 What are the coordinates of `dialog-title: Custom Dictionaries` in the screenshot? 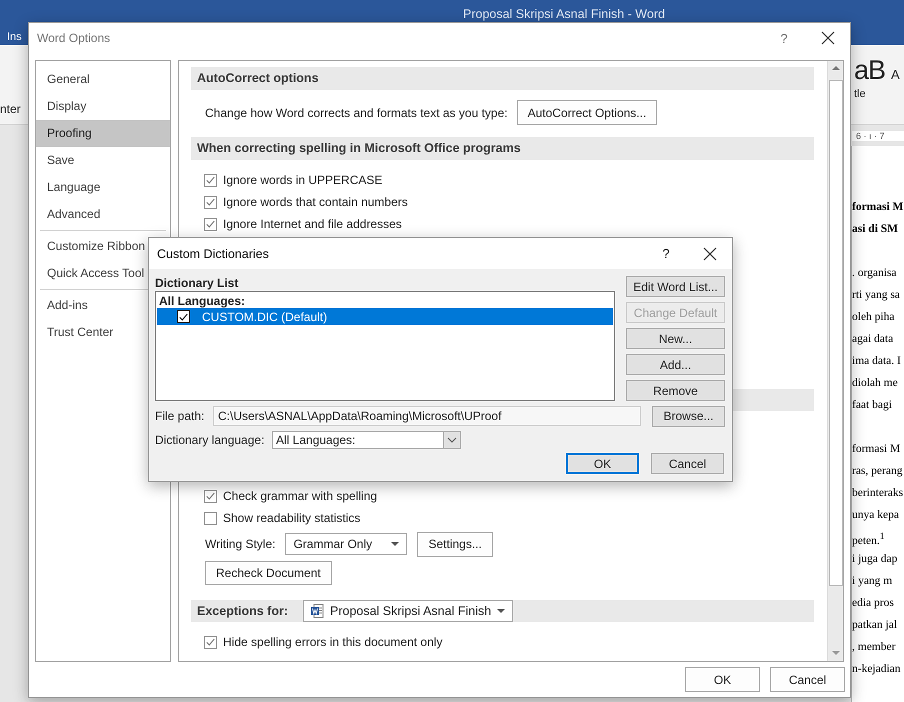 It's located at (213, 253).